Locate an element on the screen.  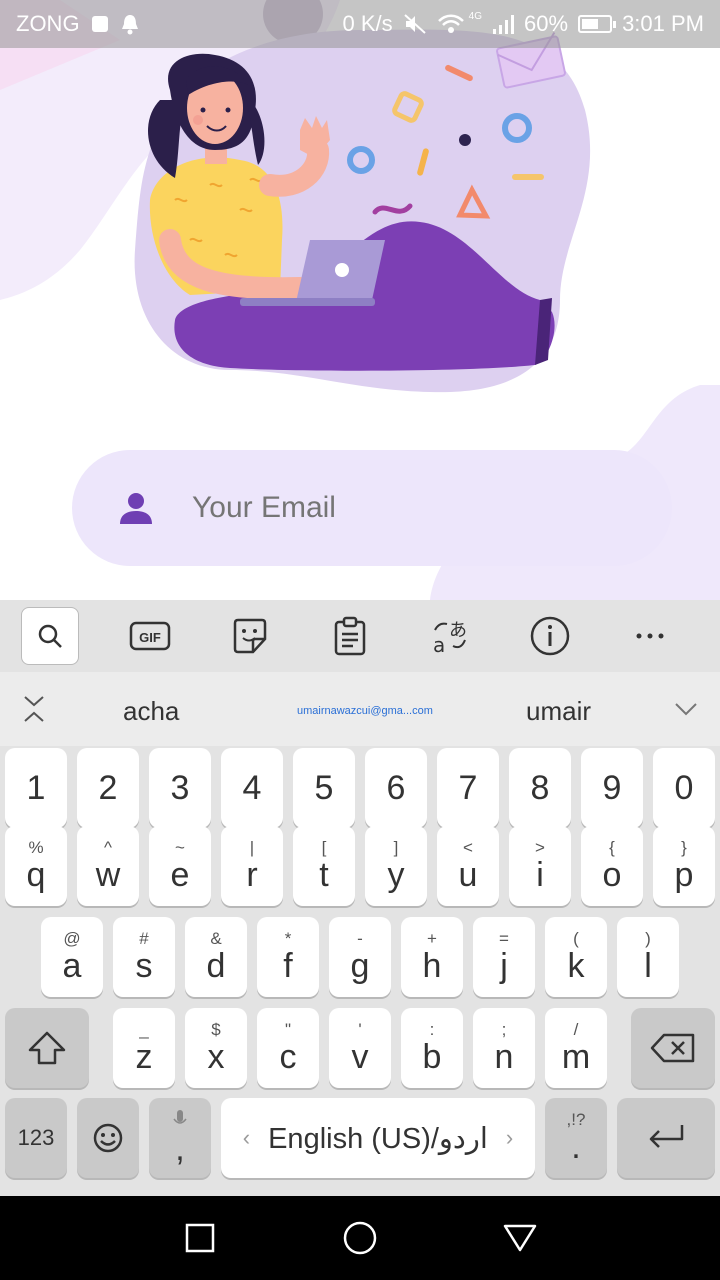
key-s: # s is located at coordinates (144, 957).